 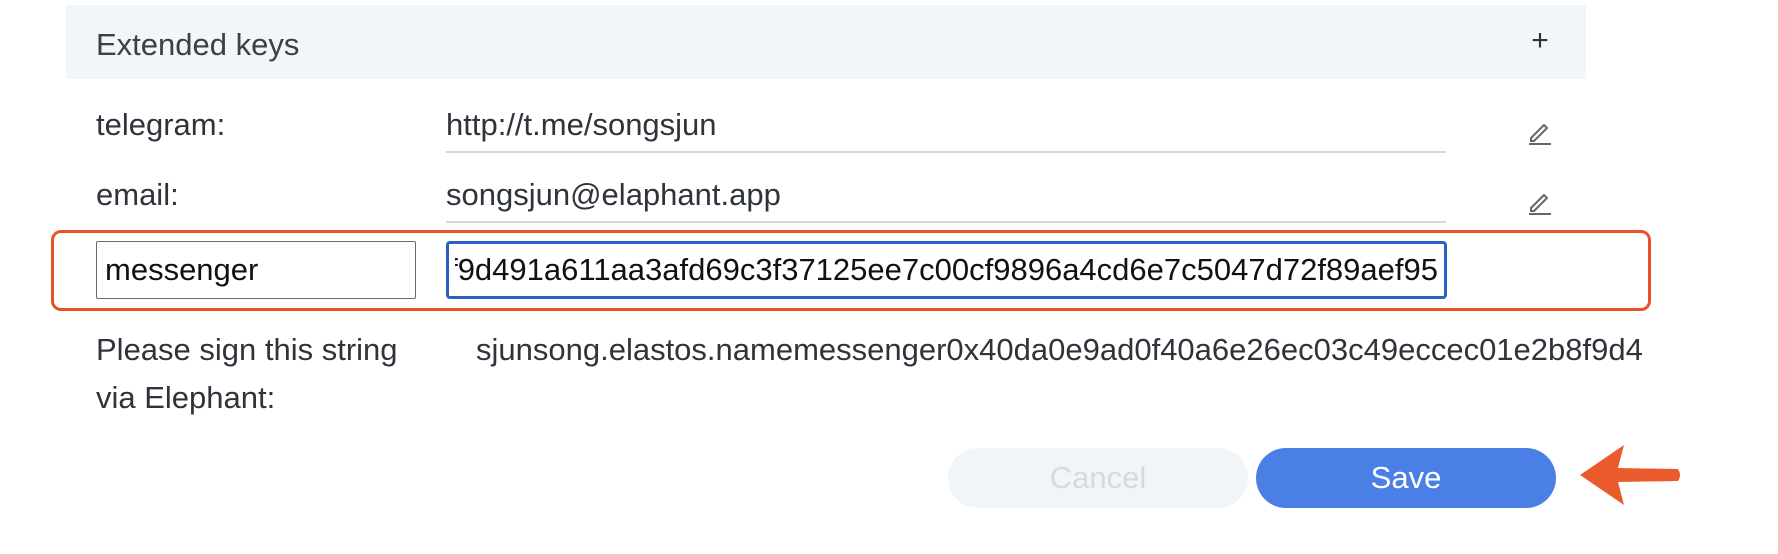 I want to click on telegram-value: http://t.me/songsjun, so click(x=946, y=130).